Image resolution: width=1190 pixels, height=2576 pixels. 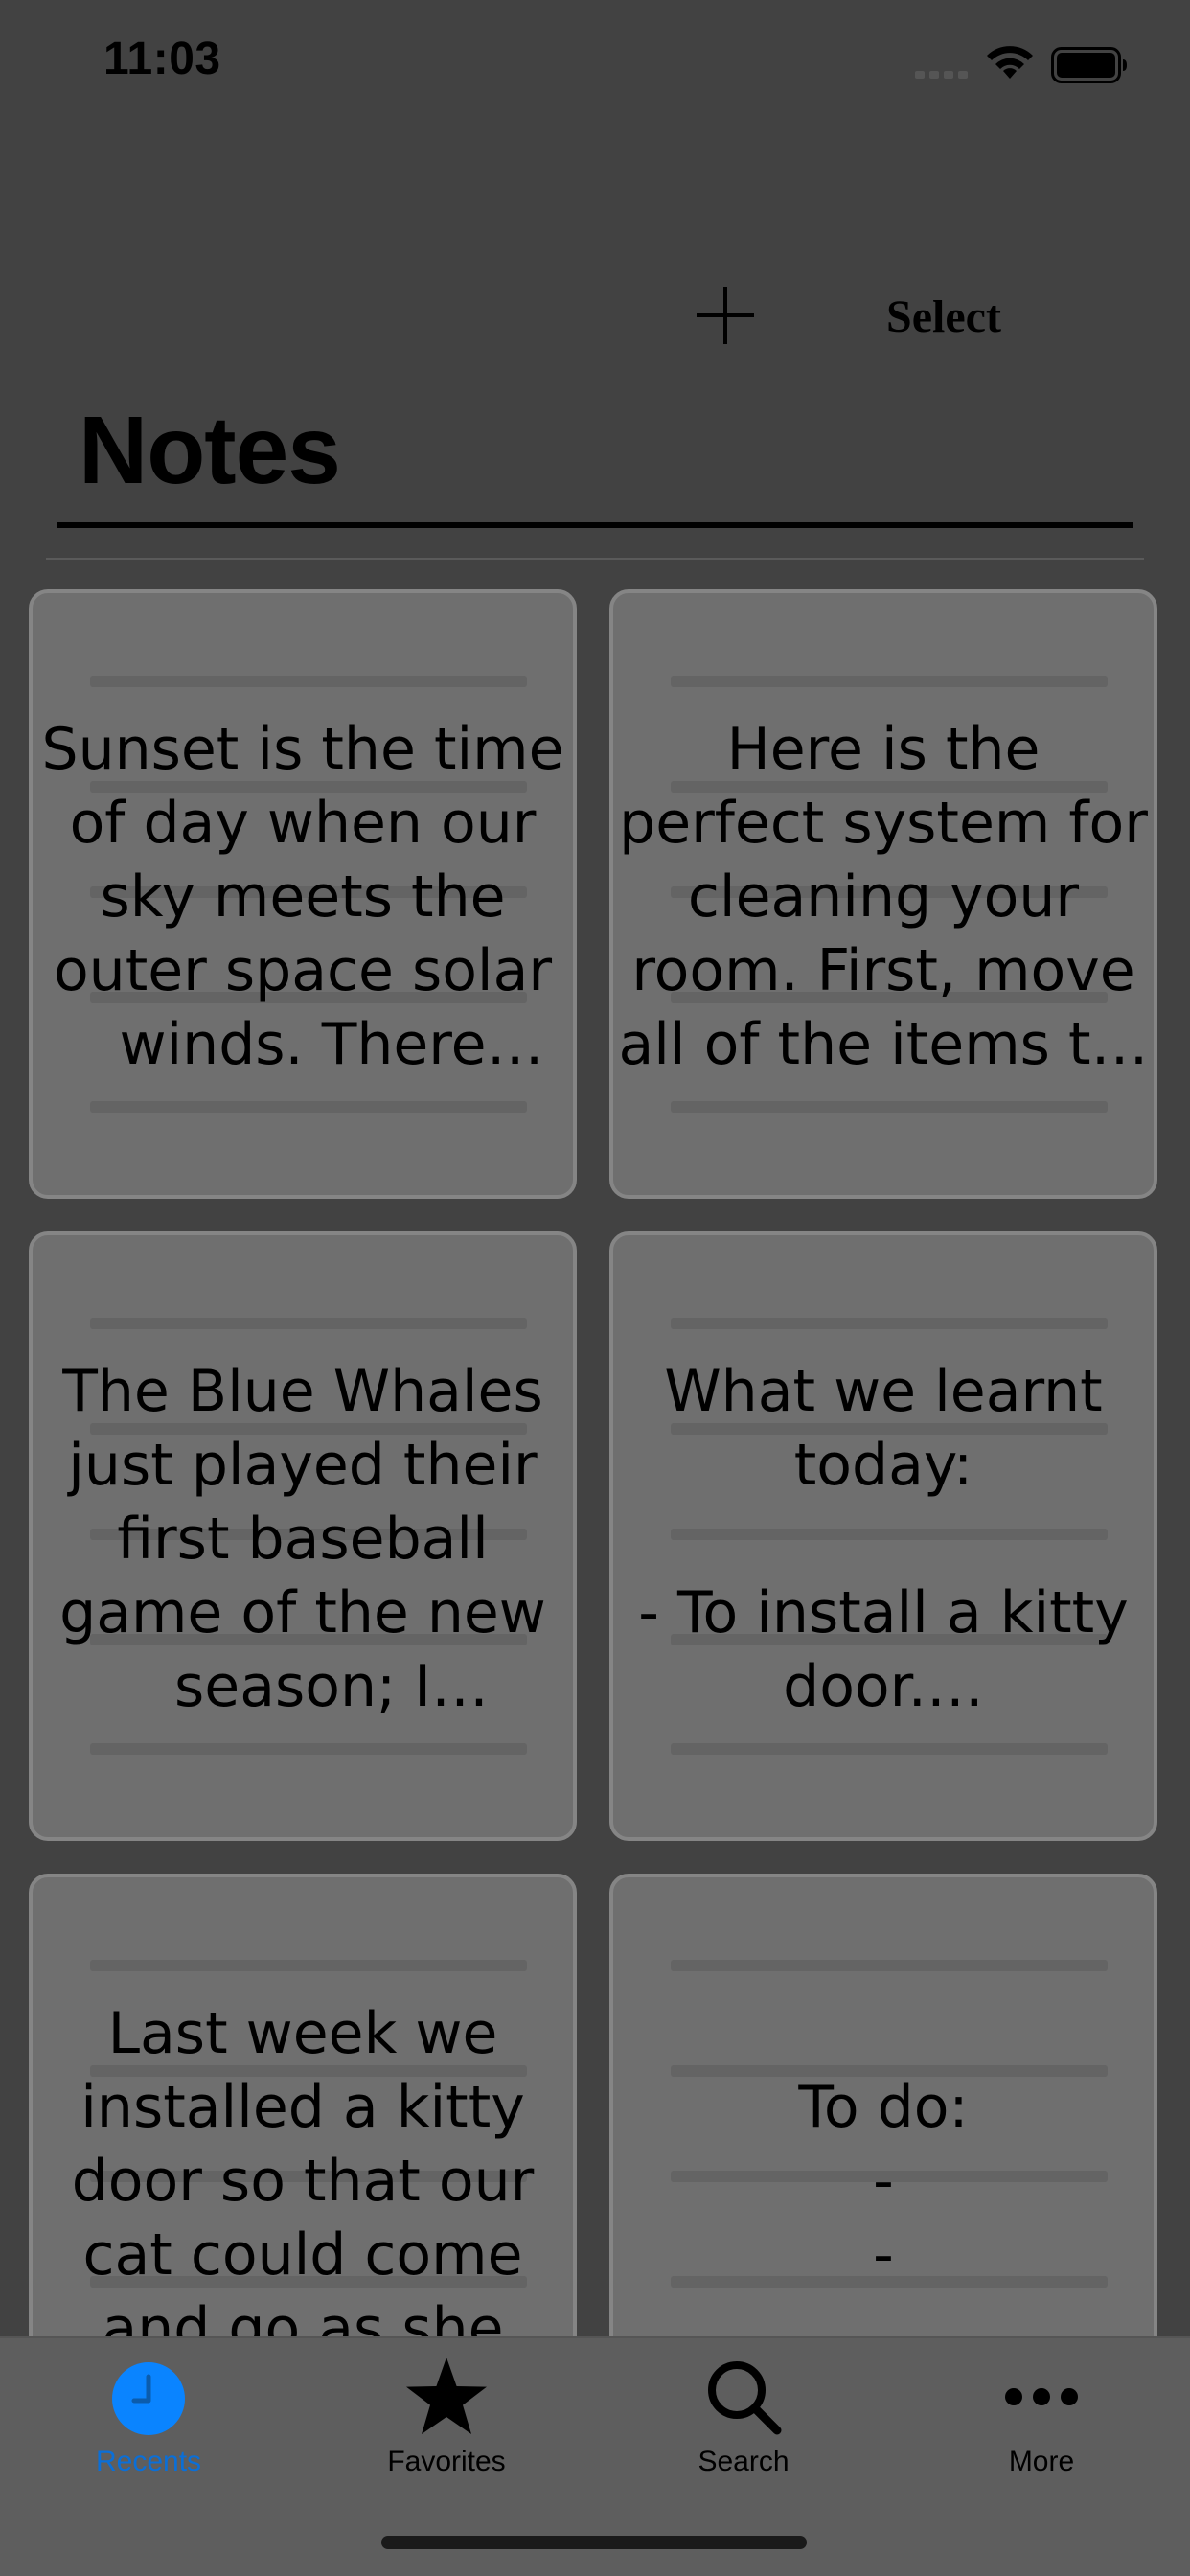 I want to click on tab-search: Search, so click(x=744, y=2415).